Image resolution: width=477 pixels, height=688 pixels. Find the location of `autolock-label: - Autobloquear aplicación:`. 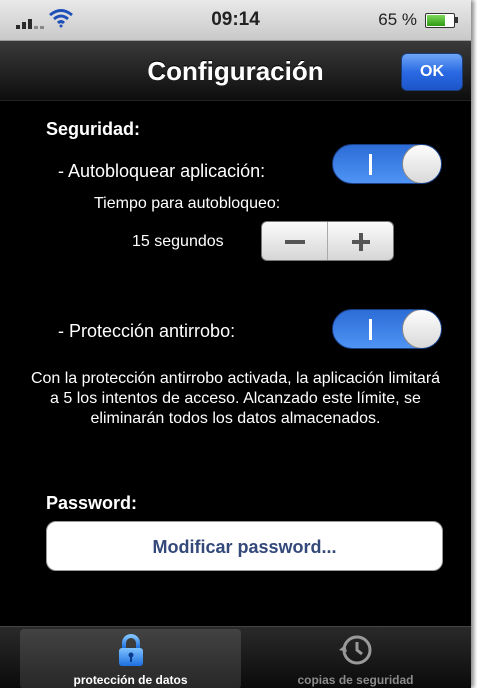

autolock-label: - Autobloquear aplicación: is located at coordinates (162, 171).